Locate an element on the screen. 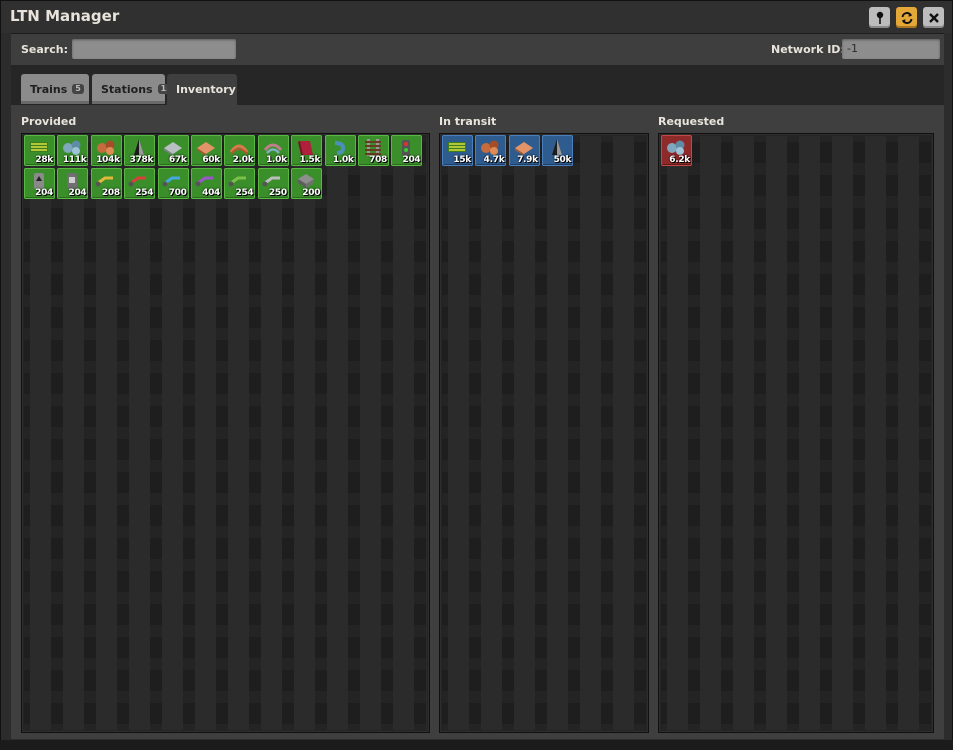 The width and height of the screenshot is (953, 750). sulfur-icon is located at coordinates (339, 148).